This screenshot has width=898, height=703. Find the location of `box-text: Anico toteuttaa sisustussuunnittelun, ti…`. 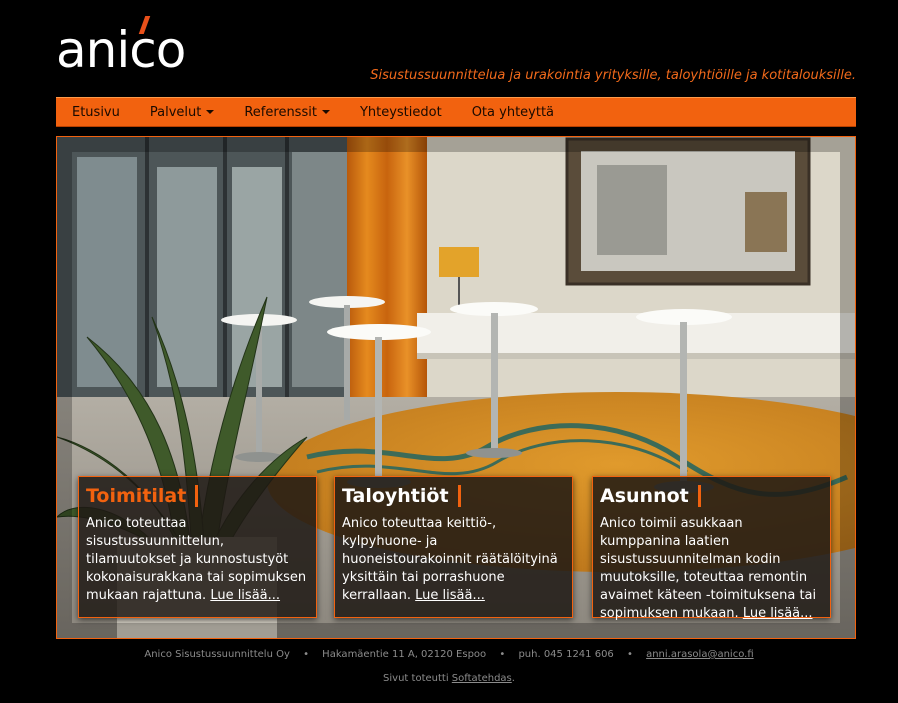

box-text: Anico toteuttaa sisustussuunnittelun, ti… is located at coordinates (196, 559).